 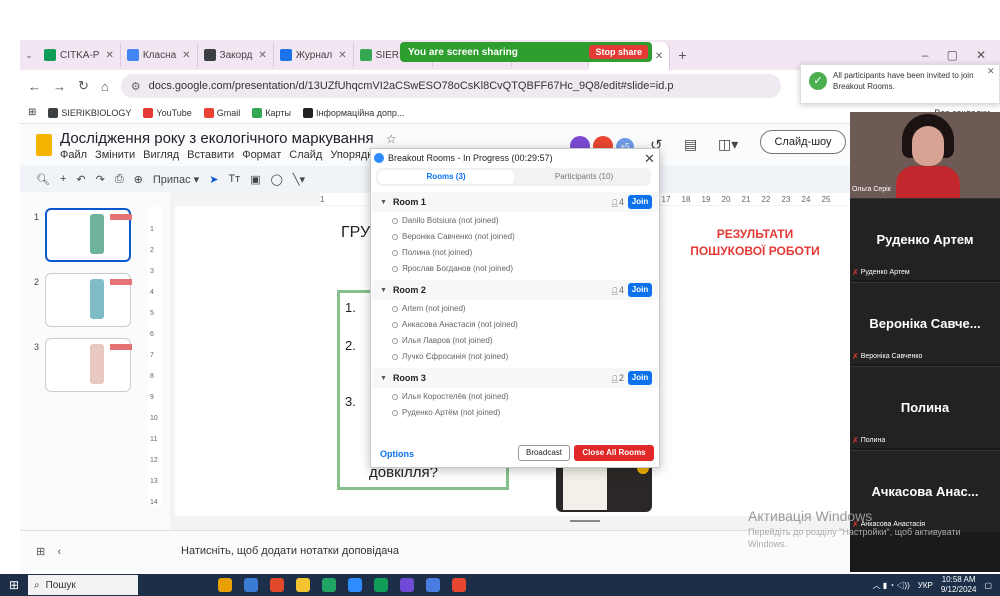 What do you see at coordinates (305, 155) in the screenshot?
I see `menu-item: Слайд` at bounding box center [305, 155].